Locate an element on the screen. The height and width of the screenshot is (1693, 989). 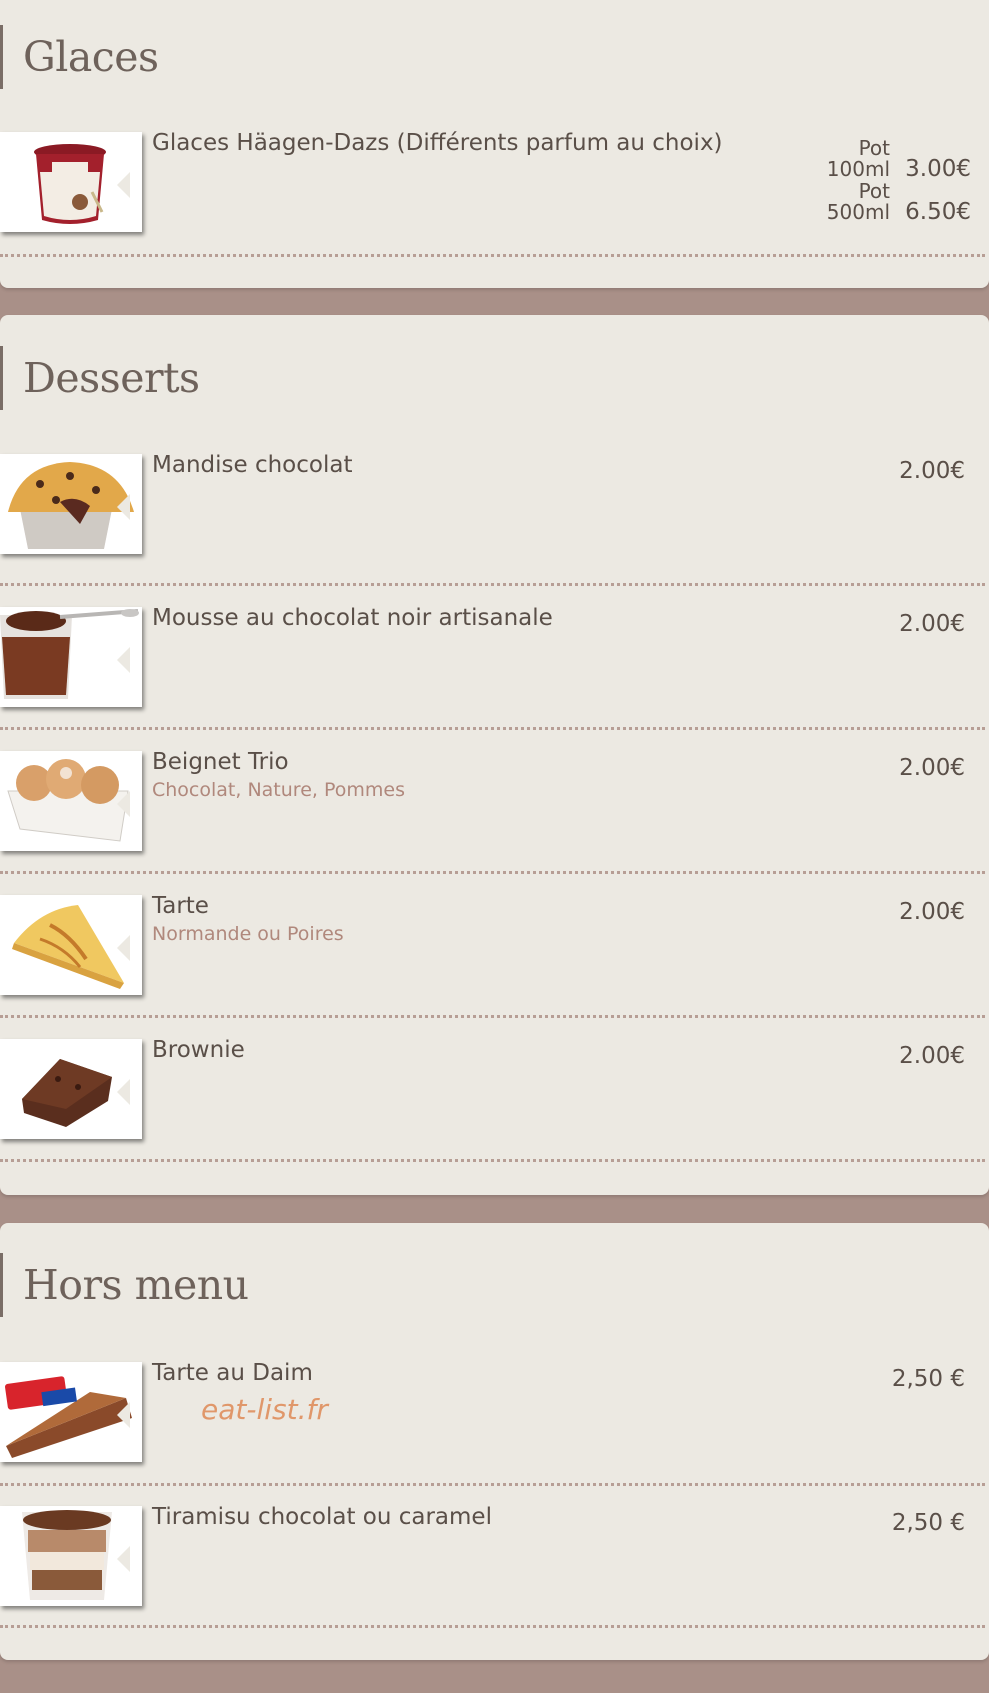
section-title: Glaces is located at coordinates (79, 57).